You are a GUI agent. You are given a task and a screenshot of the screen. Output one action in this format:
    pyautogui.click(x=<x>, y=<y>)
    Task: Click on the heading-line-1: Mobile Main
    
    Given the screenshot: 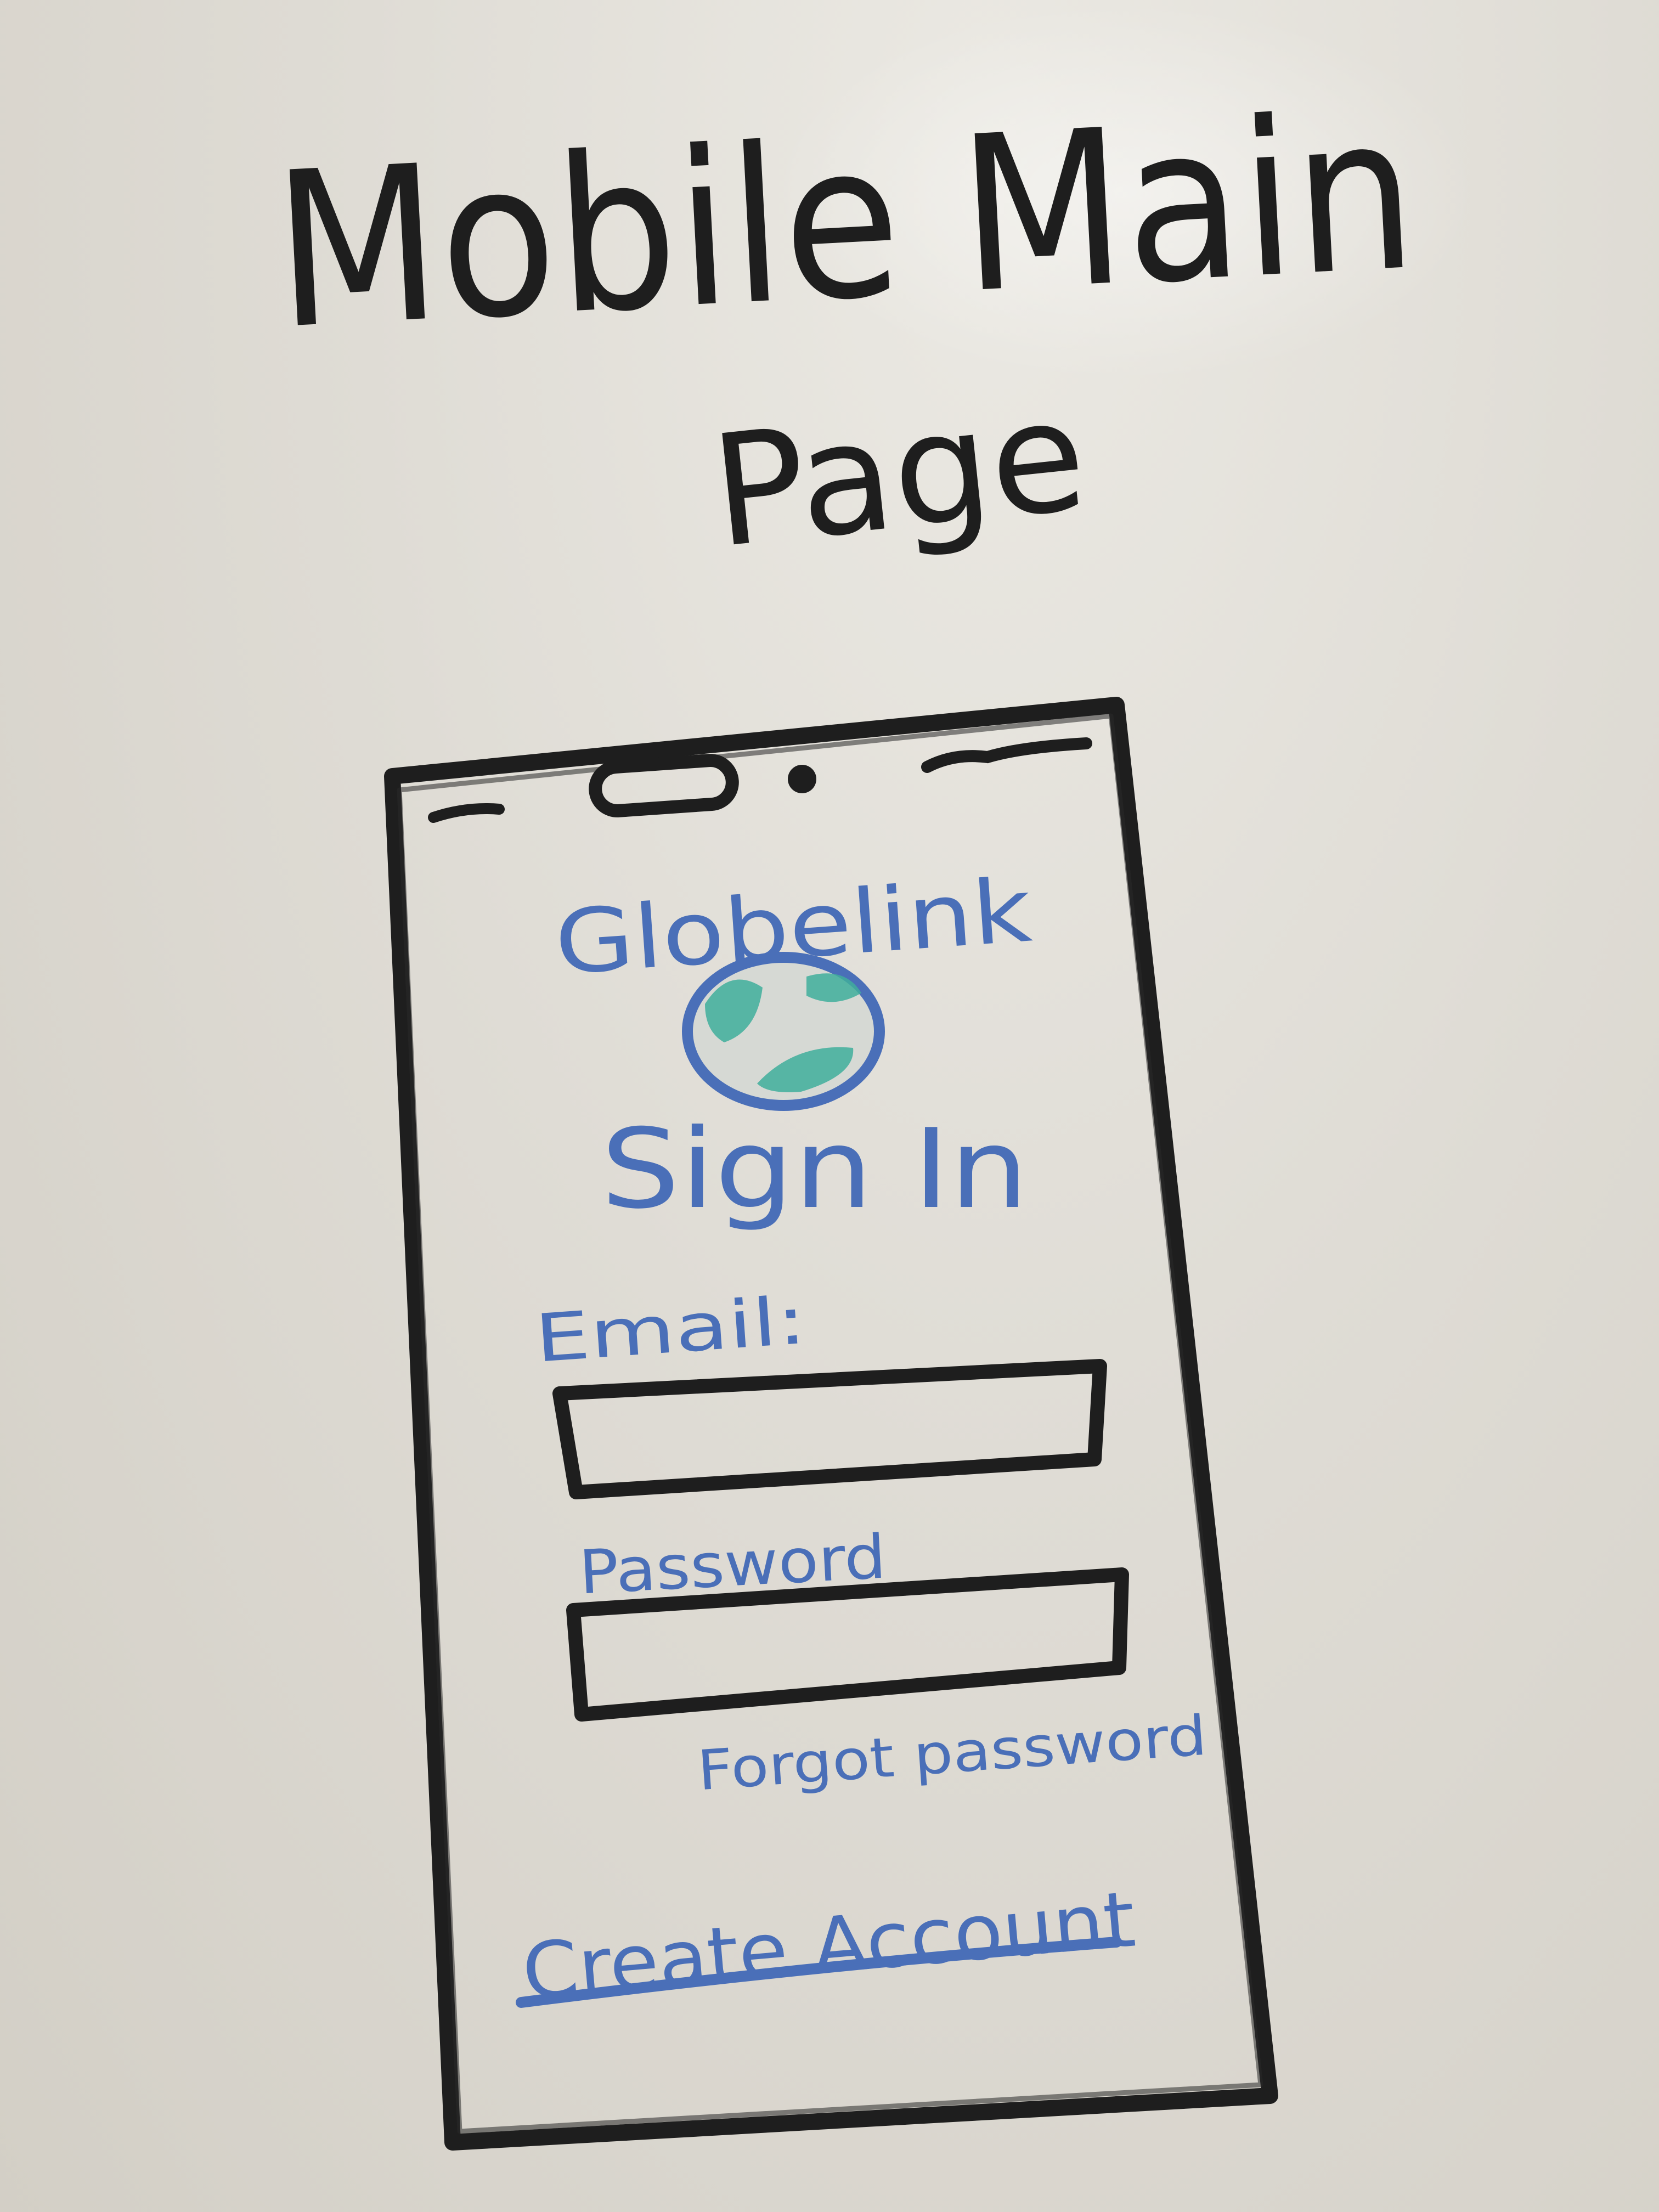 What is the action you would take?
    pyautogui.click(x=845, y=222)
    